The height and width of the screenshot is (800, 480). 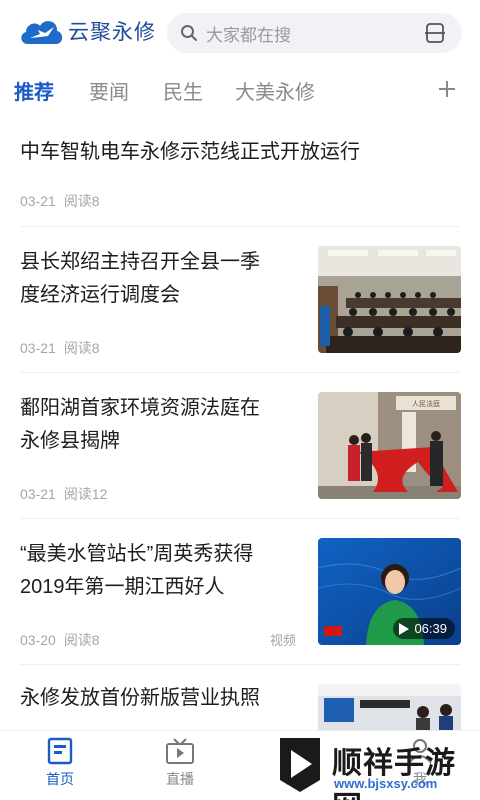 What do you see at coordinates (389, 591) in the screenshot?
I see `news-video-thumbnail: 06:39` at bounding box center [389, 591].